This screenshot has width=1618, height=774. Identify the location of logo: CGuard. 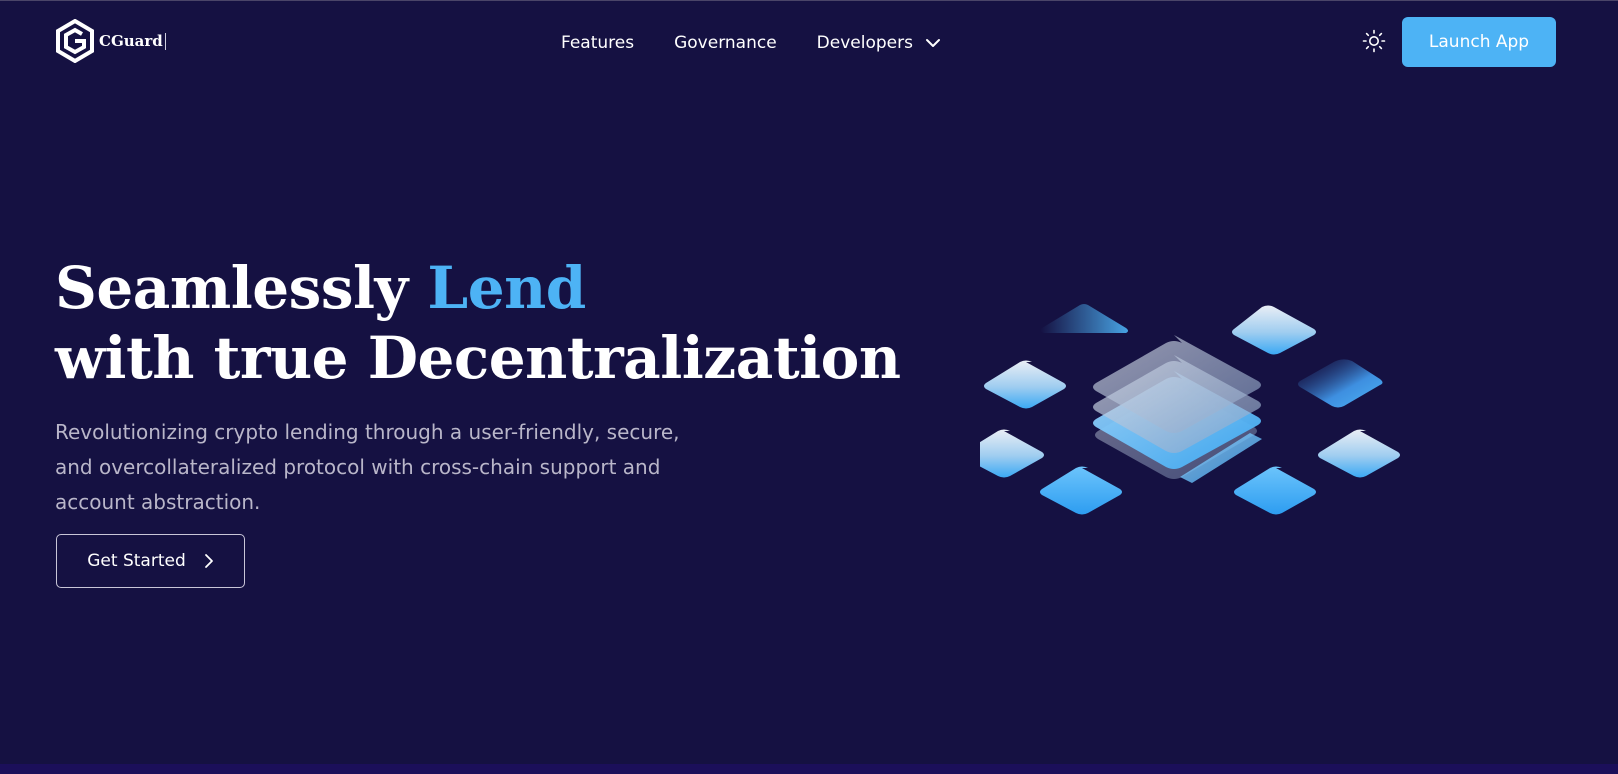
(110, 41).